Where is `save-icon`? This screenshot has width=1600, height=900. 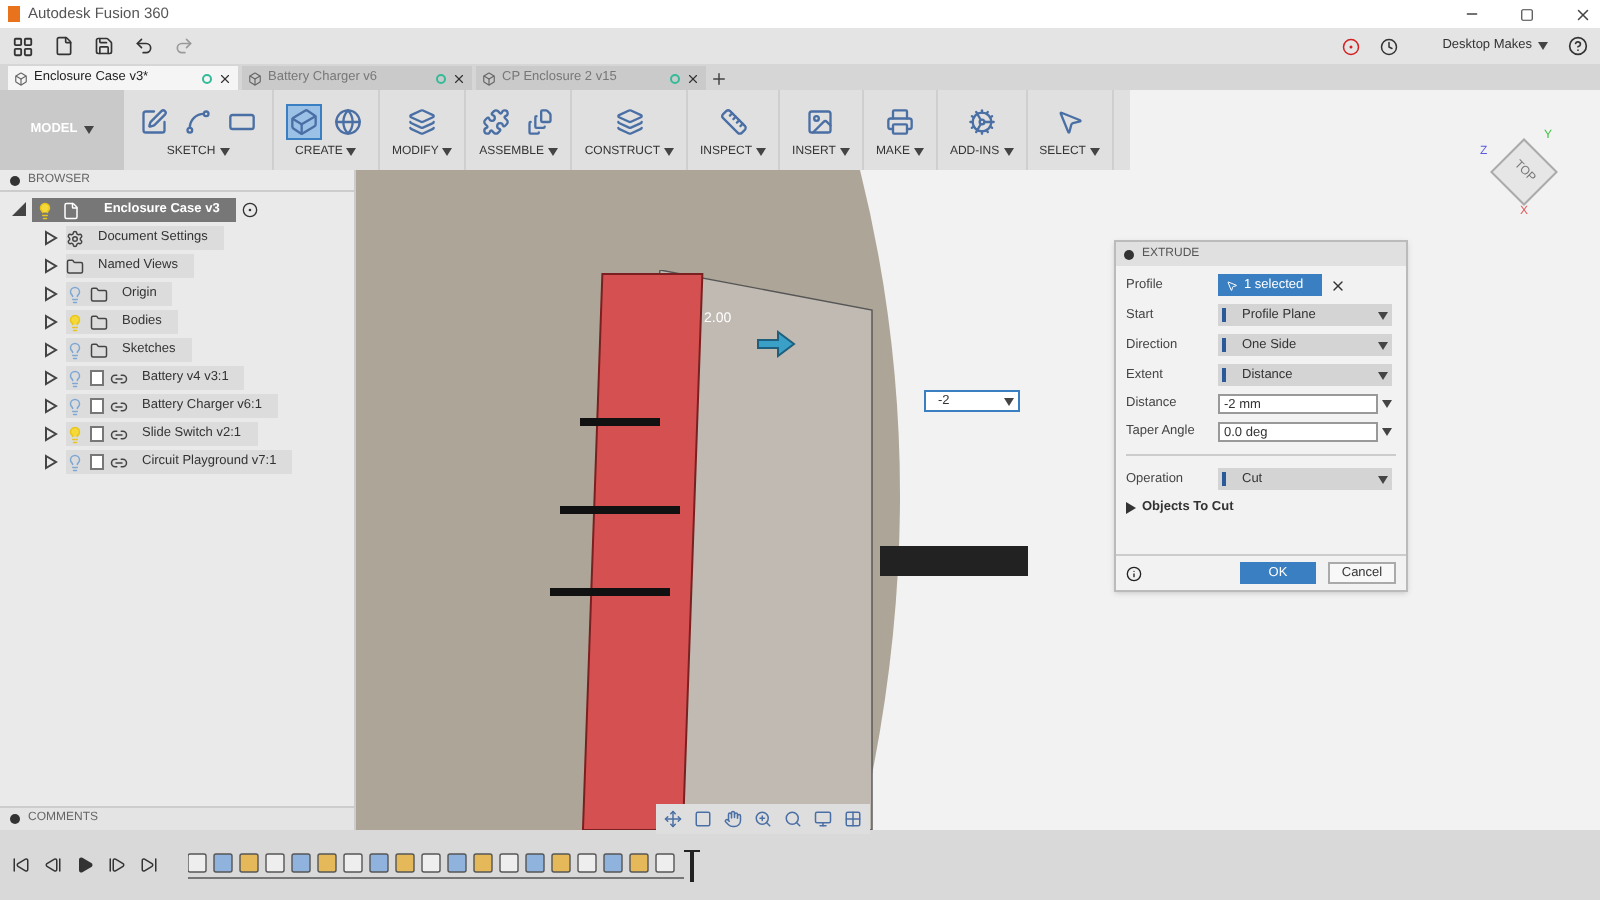 save-icon is located at coordinates (104, 46).